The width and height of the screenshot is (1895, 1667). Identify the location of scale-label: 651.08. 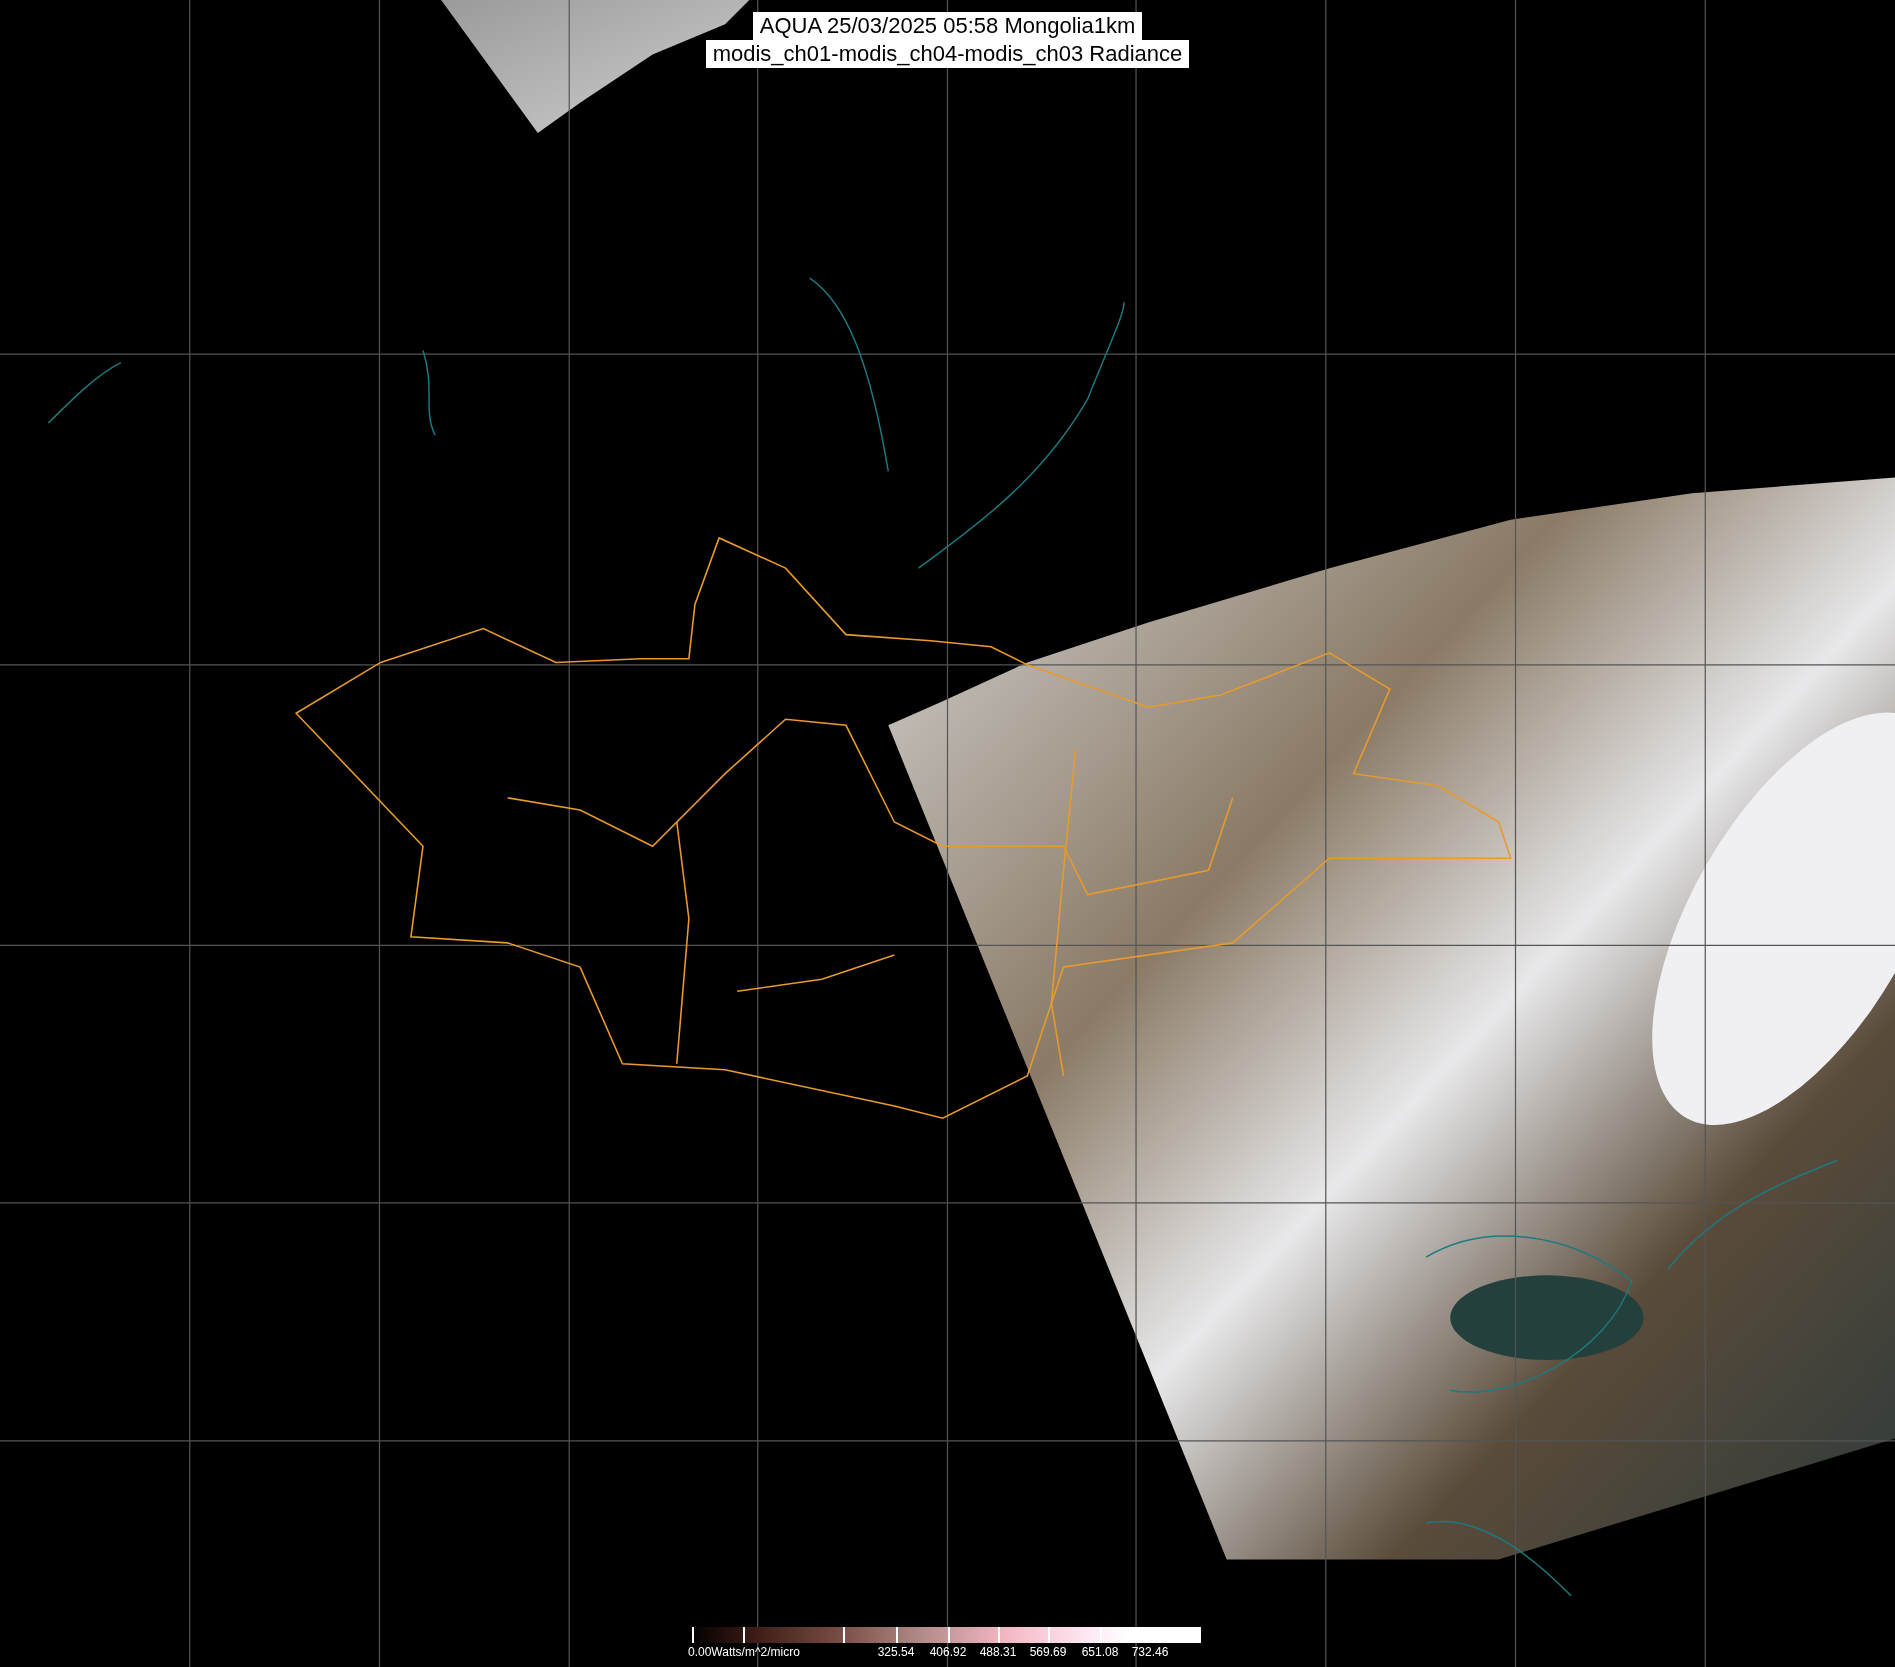
(1100, 1652).